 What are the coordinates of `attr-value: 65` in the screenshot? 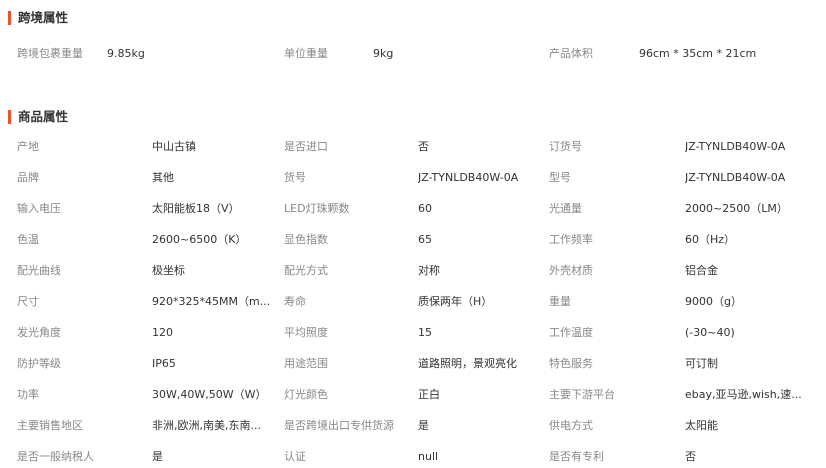 It's located at (425, 239).